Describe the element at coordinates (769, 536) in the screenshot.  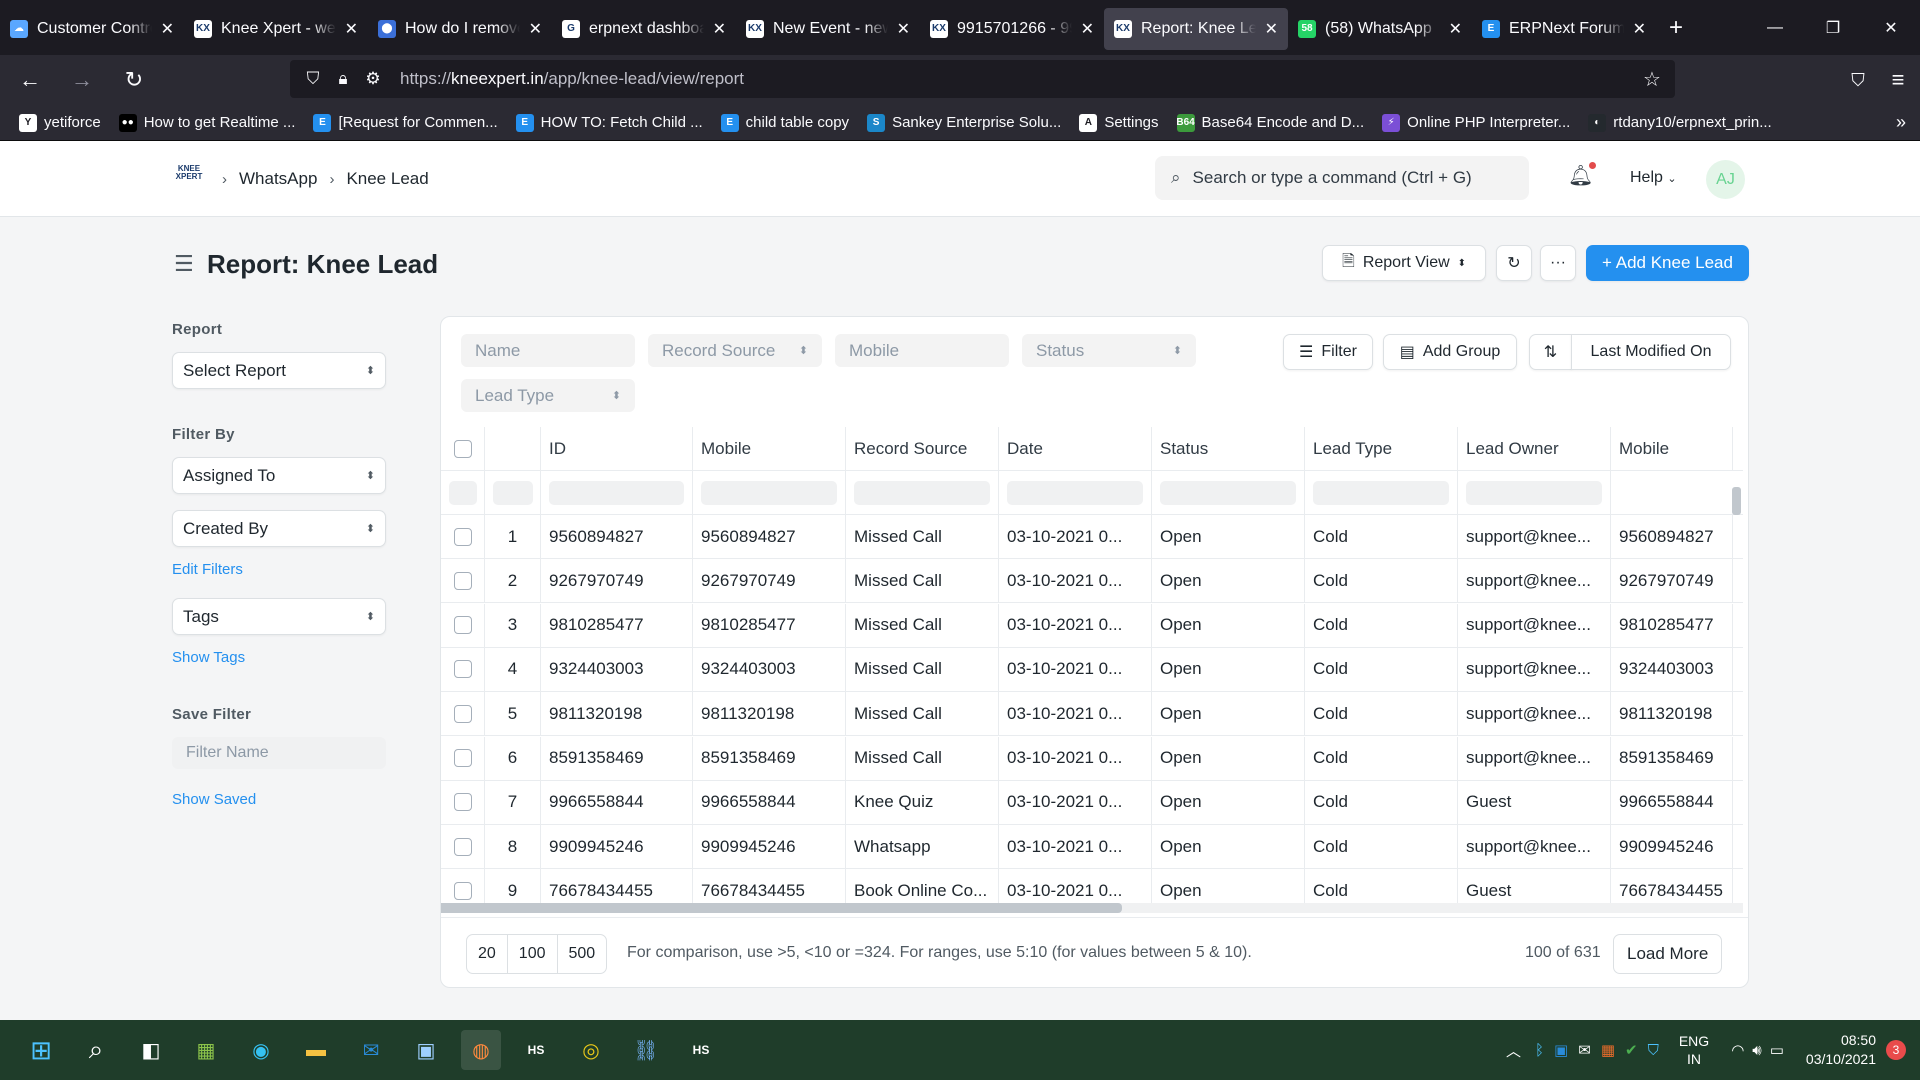
I see `cell-mobile: 9560894827` at that location.